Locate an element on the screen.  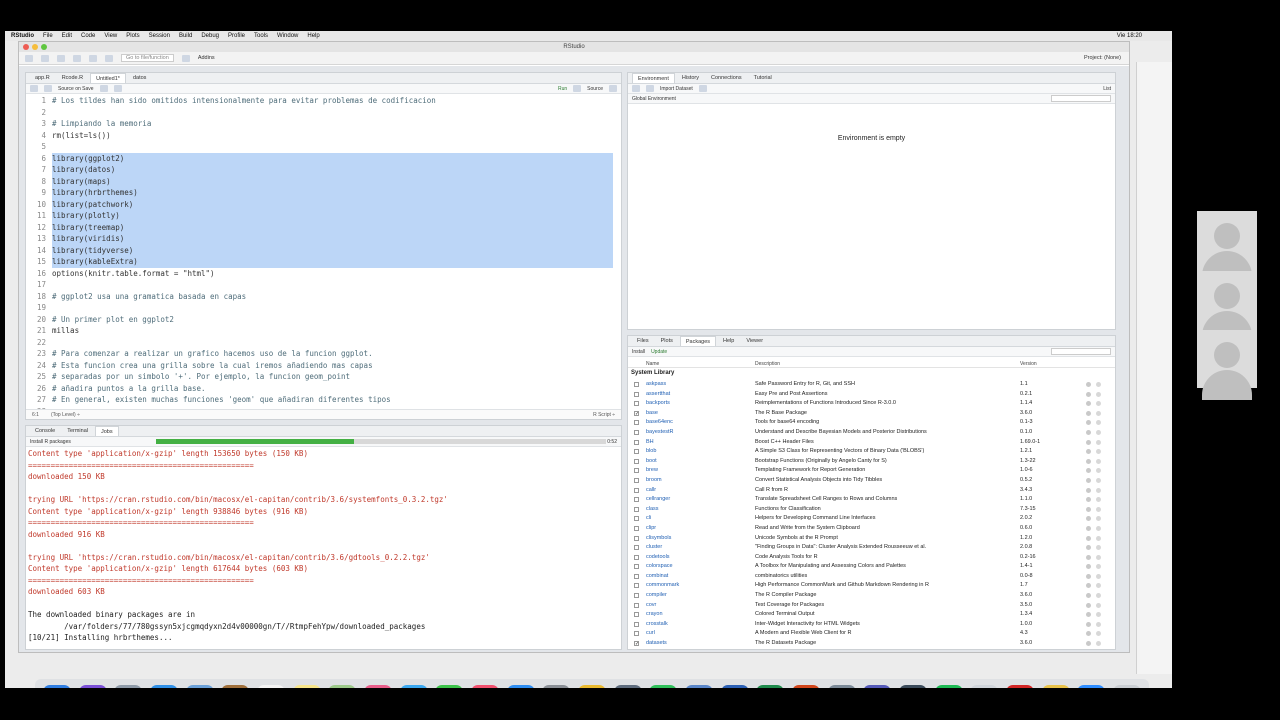
menu-debug: Debug is located at coordinates (210, 36).